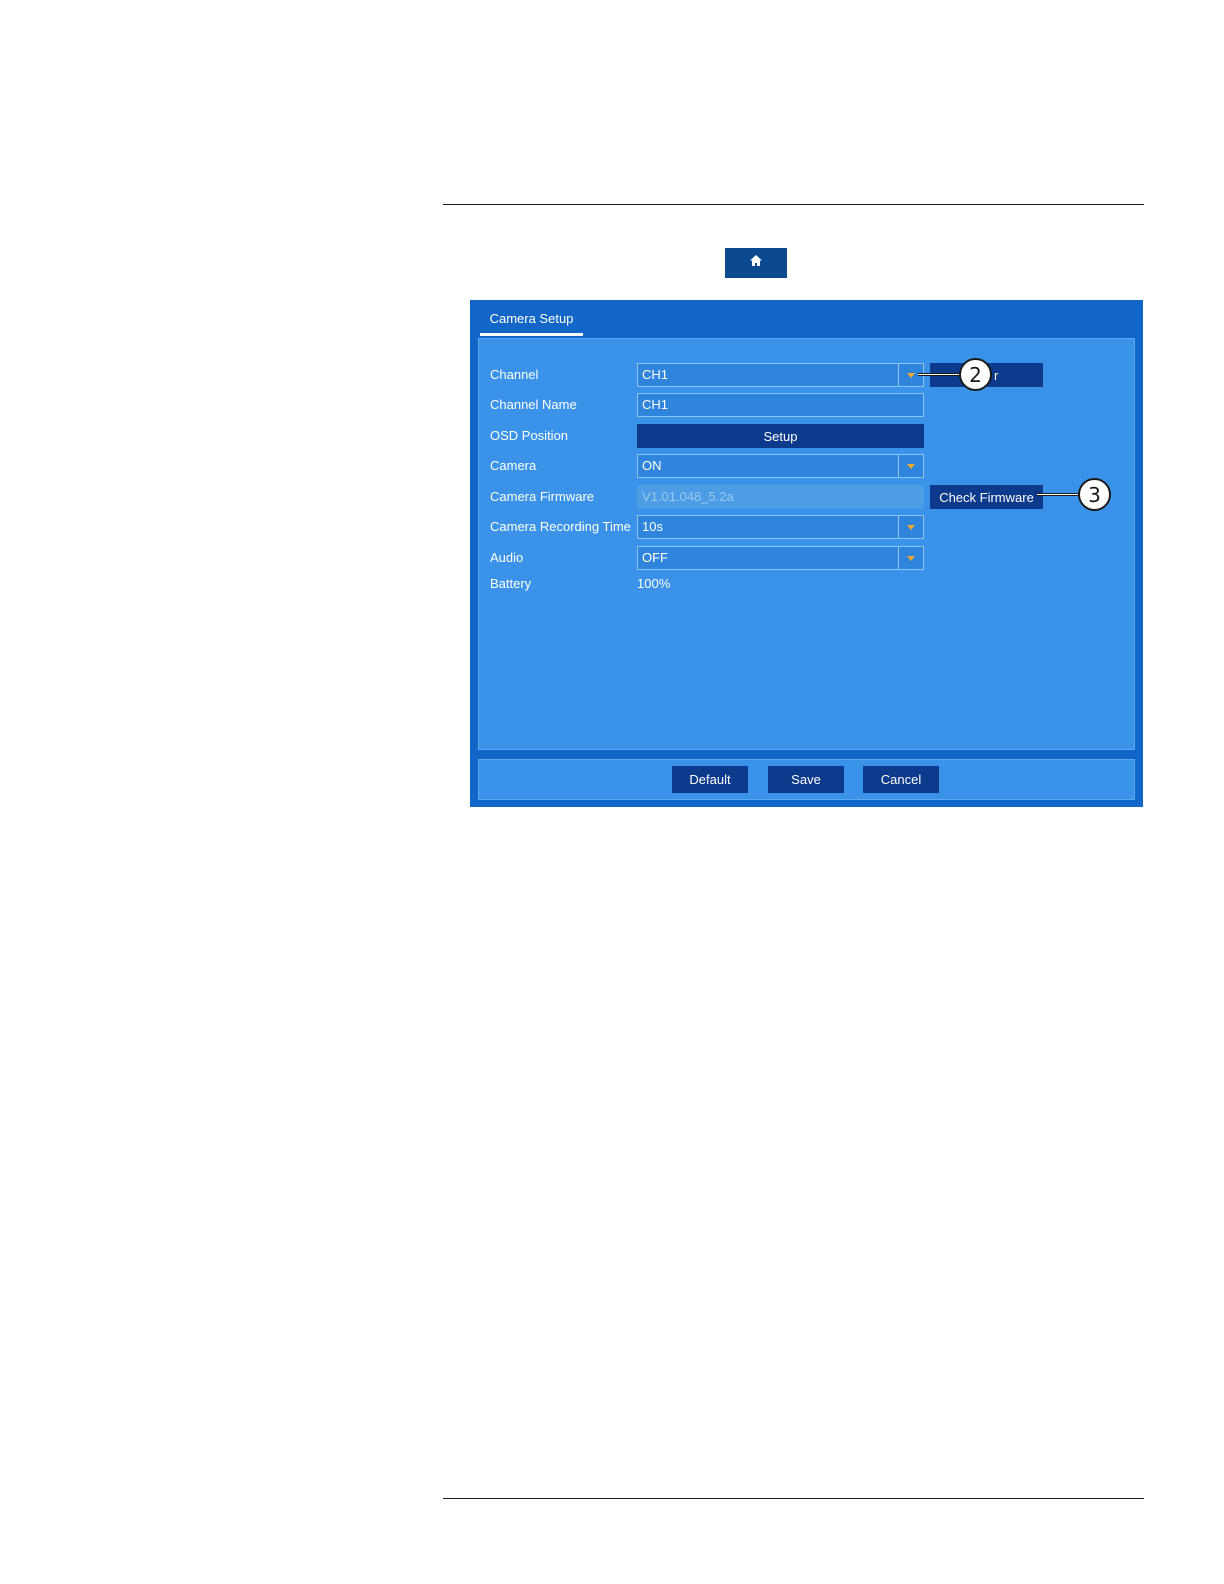  Describe the element at coordinates (986, 497) in the screenshot. I see `check-firmware-button: Check Firmware` at that location.